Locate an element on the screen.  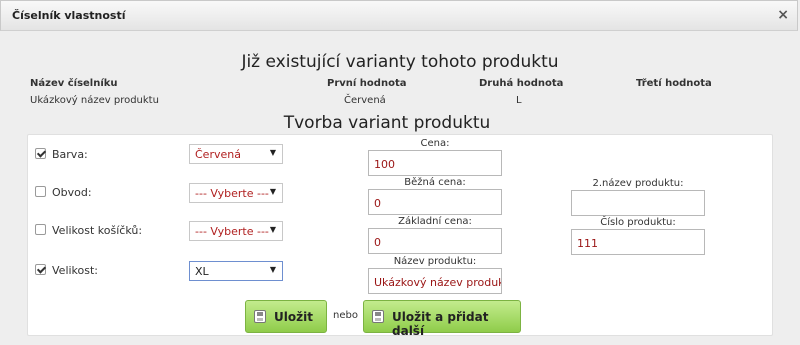
save-button: Uložit is located at coordinates (286, 316).